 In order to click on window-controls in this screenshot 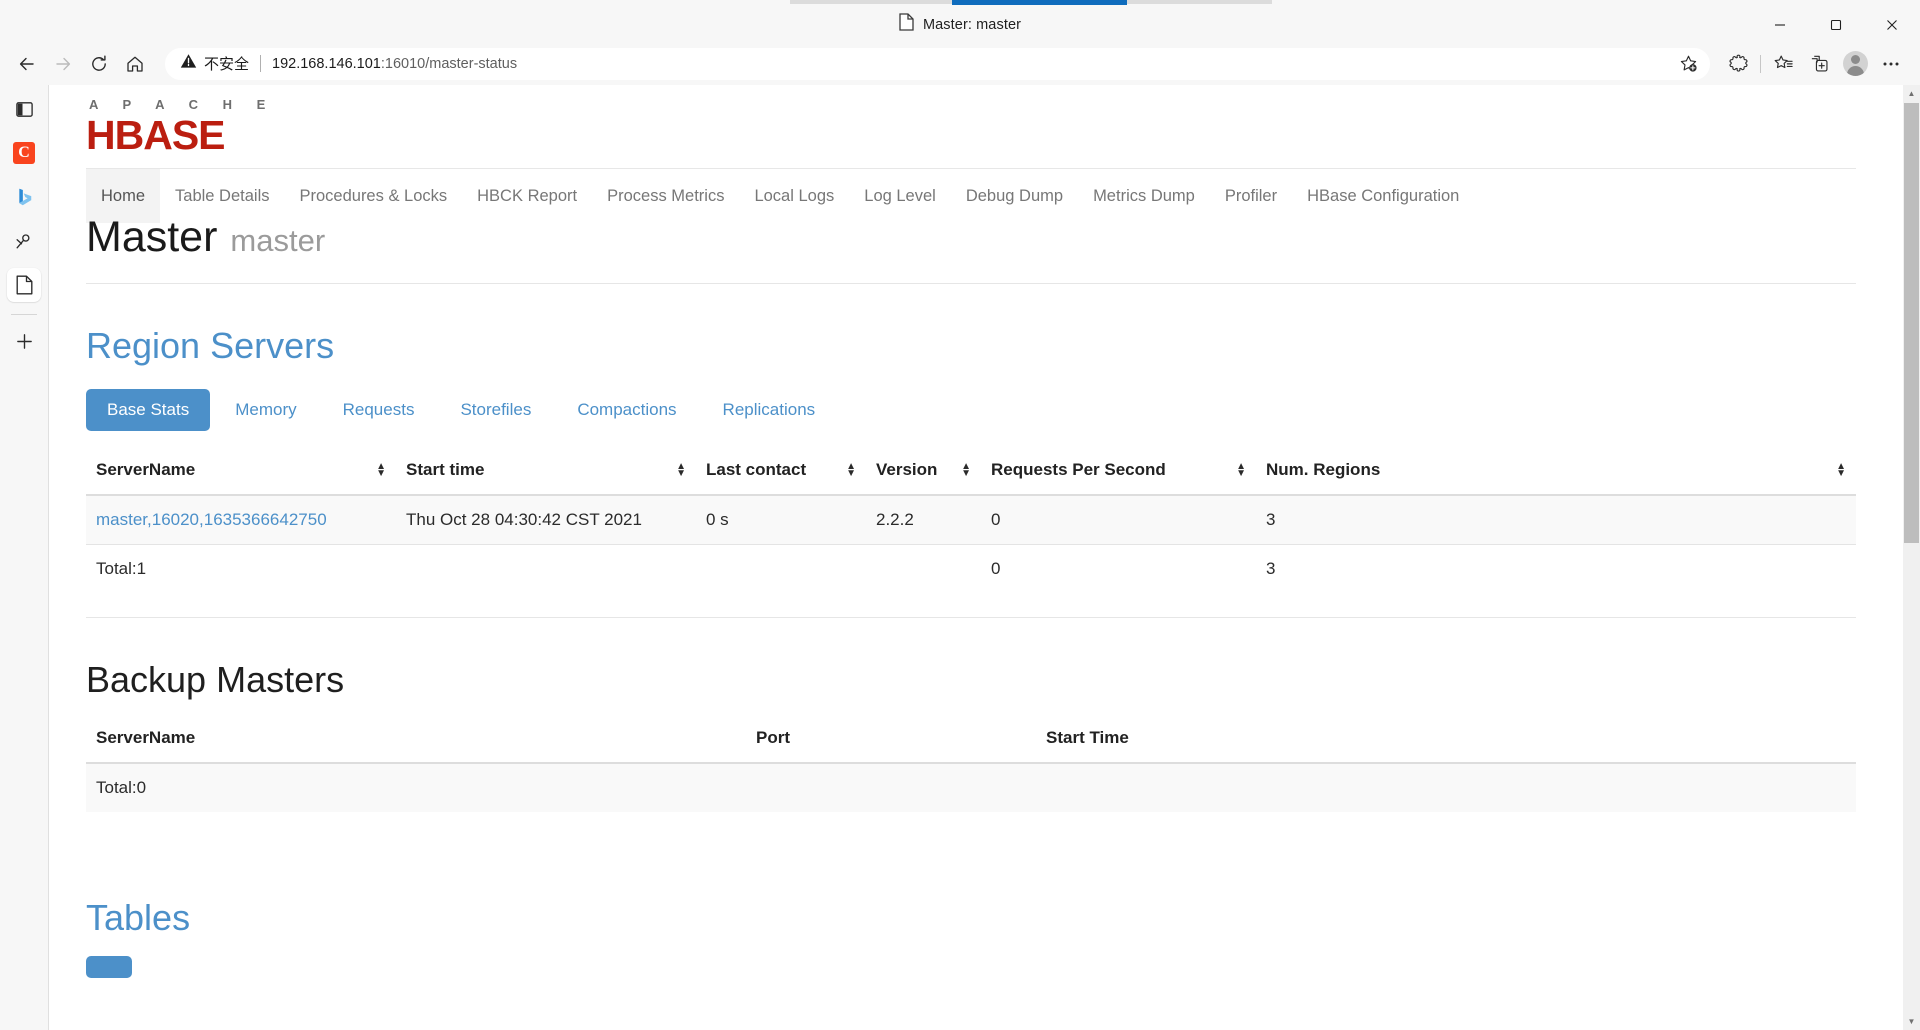, I will do `click(1836, 24)`.